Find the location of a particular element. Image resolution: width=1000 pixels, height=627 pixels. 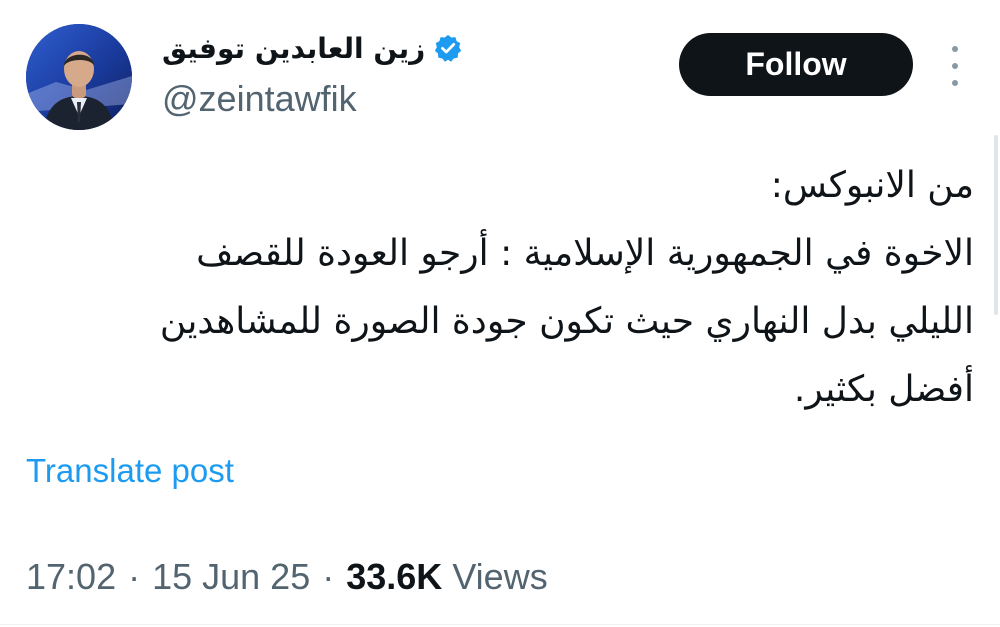

author-identity: زين العابدين توفيق @zeintawfik is located at coordinates (327, 78).